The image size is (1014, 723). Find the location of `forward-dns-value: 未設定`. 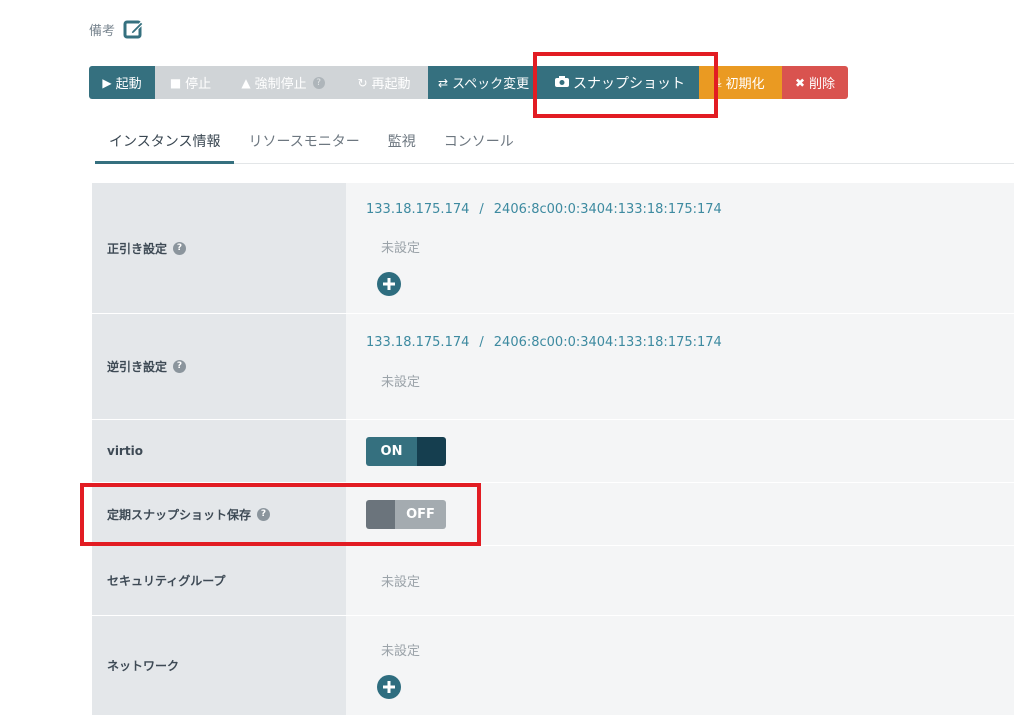

forward-dns-value: 未設定 is located at coordinates (401, 248).